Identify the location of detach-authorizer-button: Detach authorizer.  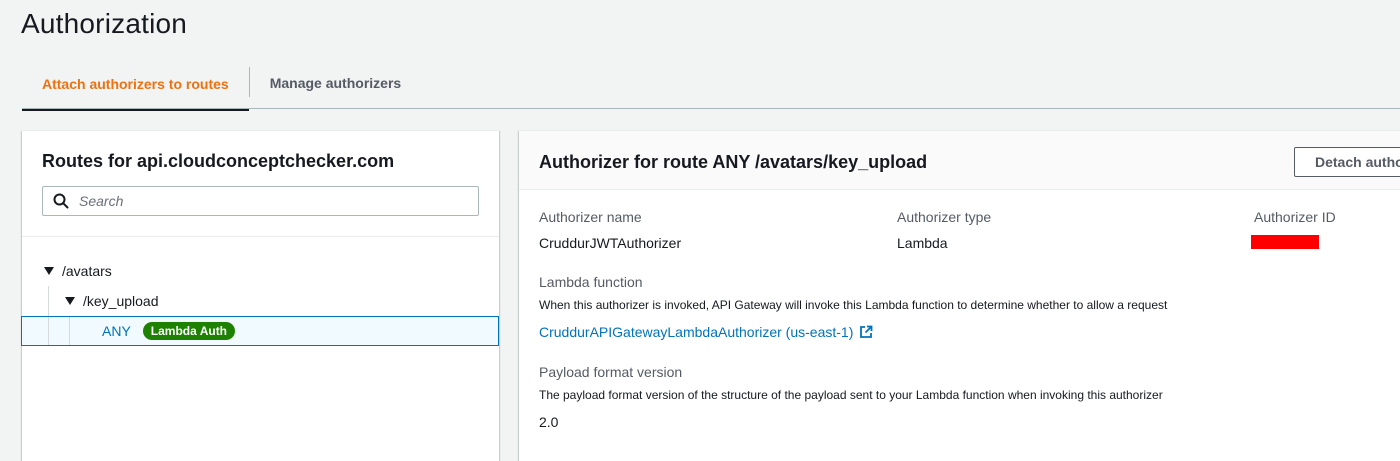
(1347, 162).